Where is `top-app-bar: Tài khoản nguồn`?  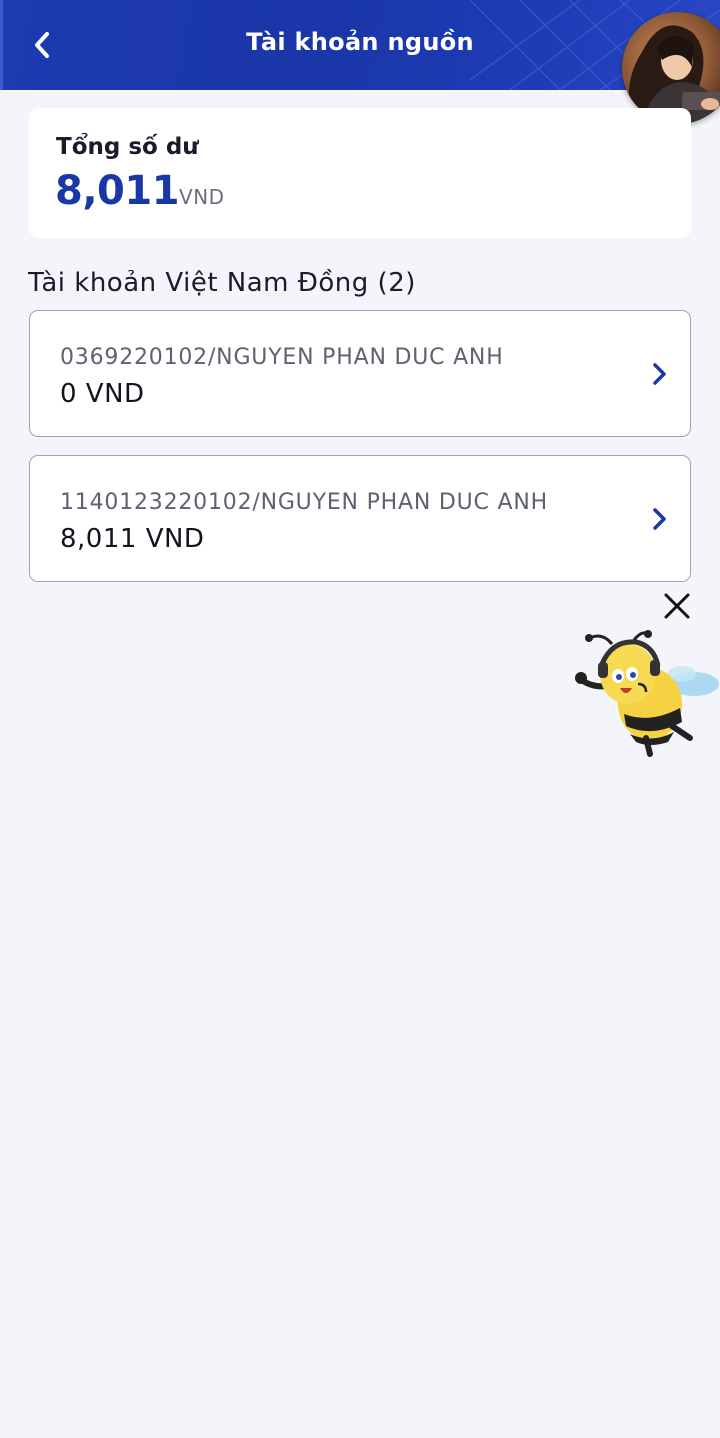
top-app-bar: Tài khoản nguồn is located at coordinates (360, 45).